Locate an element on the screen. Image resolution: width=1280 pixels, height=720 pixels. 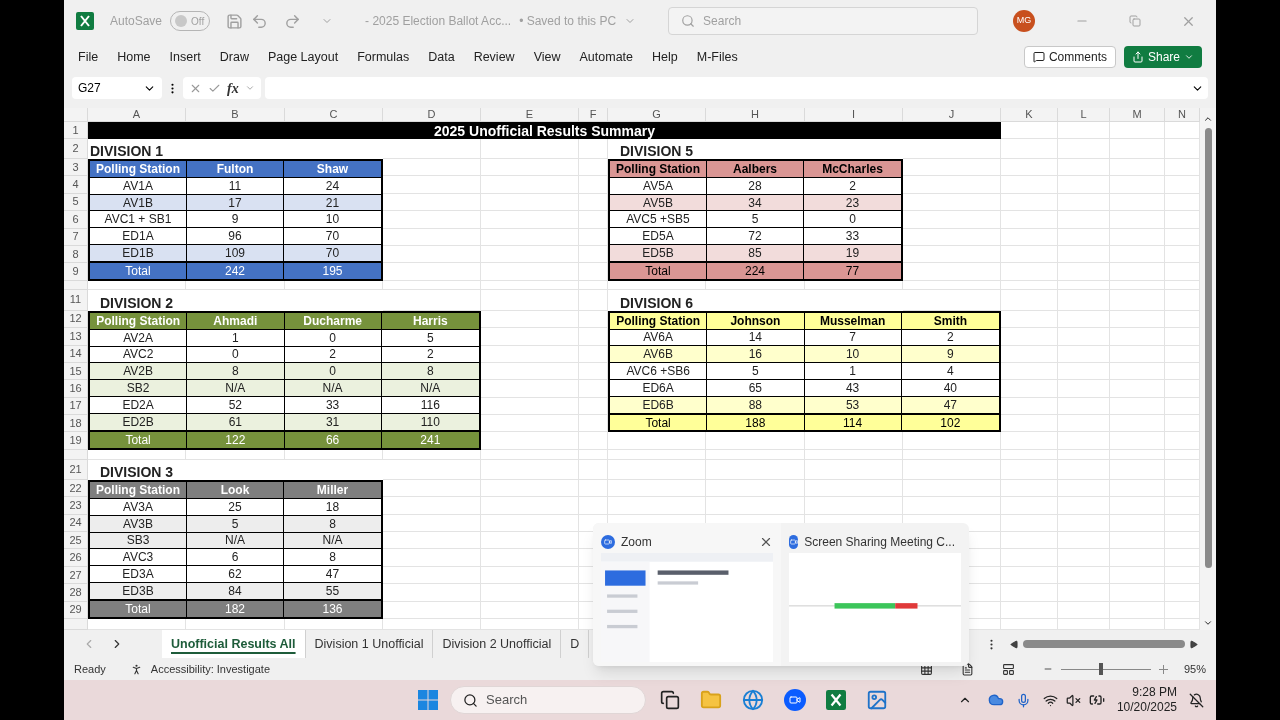
select-all-corner is located at coordinates (76, 115).